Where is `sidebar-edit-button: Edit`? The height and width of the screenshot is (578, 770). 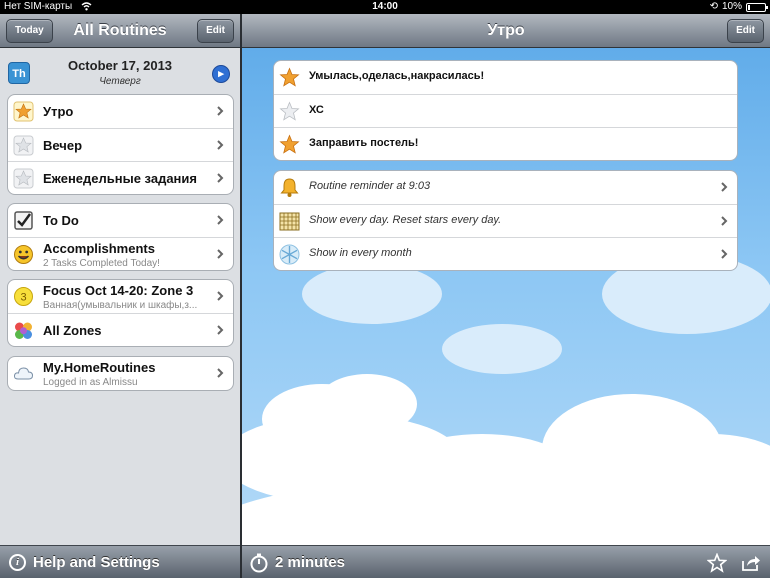 sidebar-edit-button: Edit is located at coordinates (215, 31).